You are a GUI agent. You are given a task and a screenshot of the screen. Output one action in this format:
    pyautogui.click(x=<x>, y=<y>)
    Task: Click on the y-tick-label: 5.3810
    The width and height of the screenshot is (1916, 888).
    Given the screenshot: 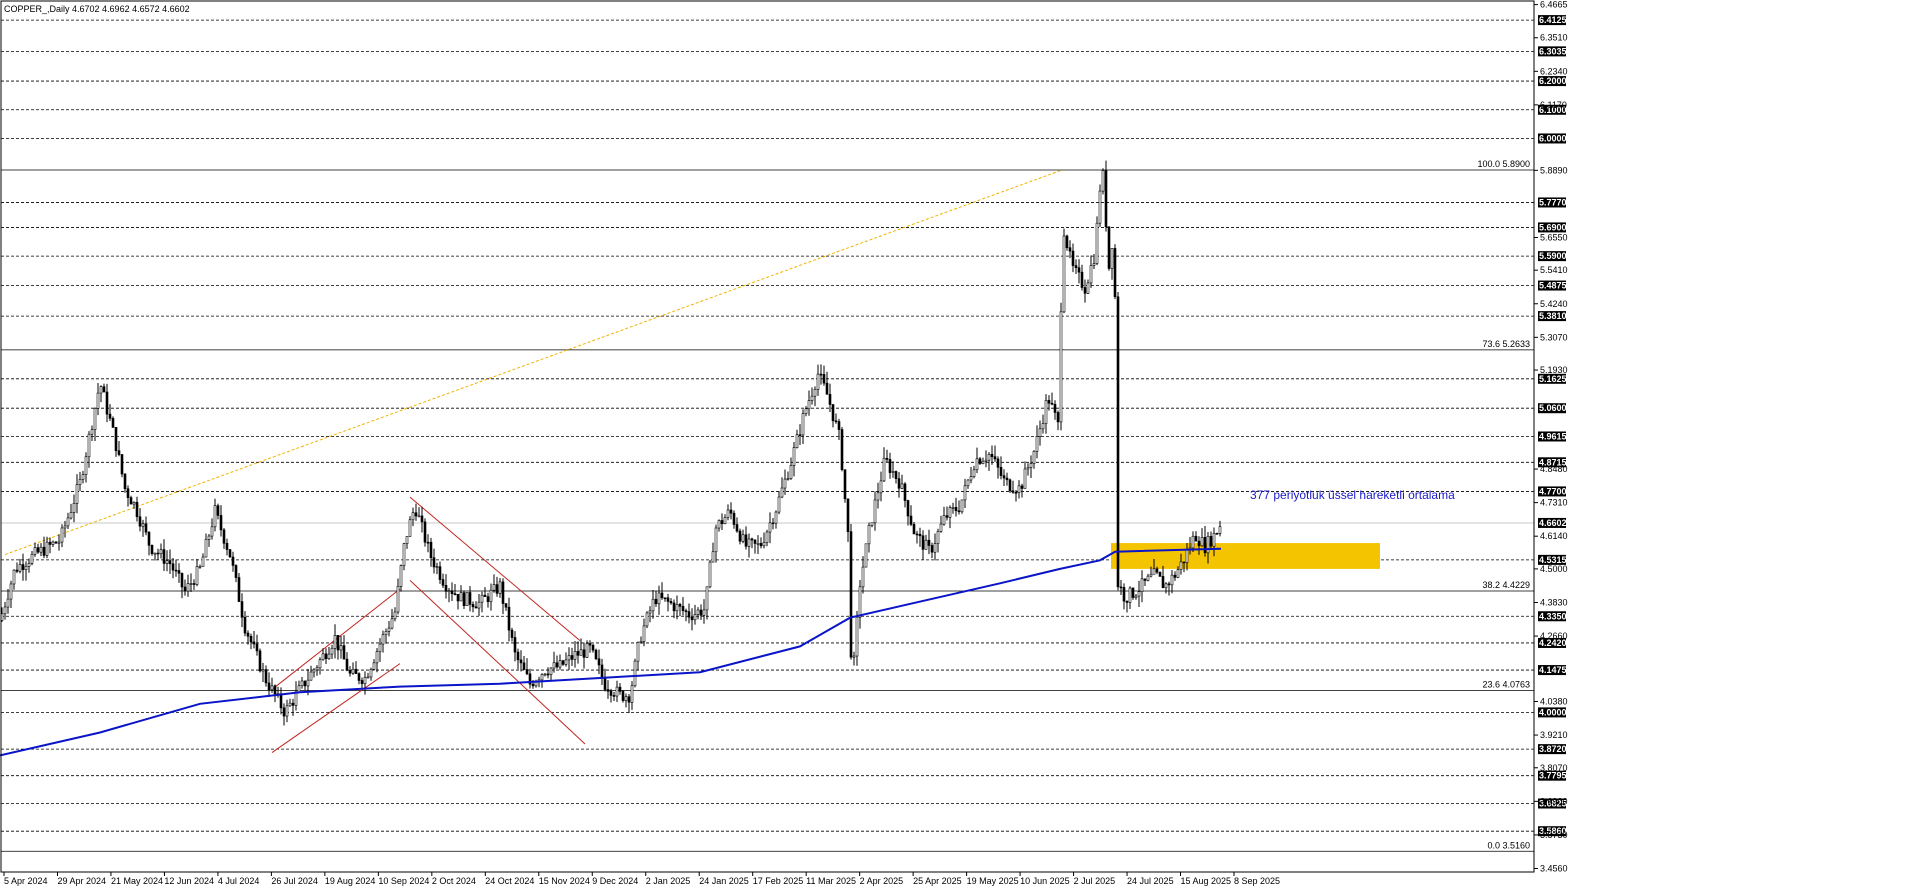 What is the action you would take?
    pyautogui.click(x=1553, y=316)
    